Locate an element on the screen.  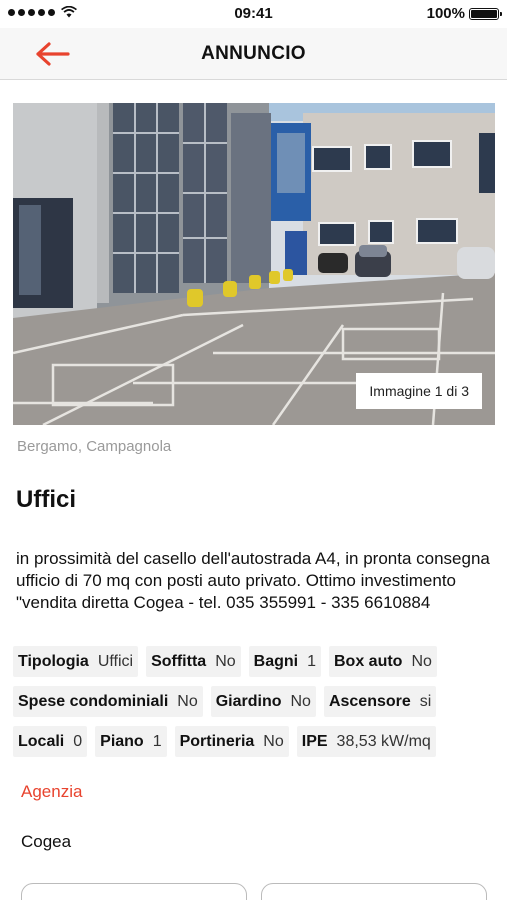
feature-bagni: Bagni 1 is located at coordinates (284, 661).